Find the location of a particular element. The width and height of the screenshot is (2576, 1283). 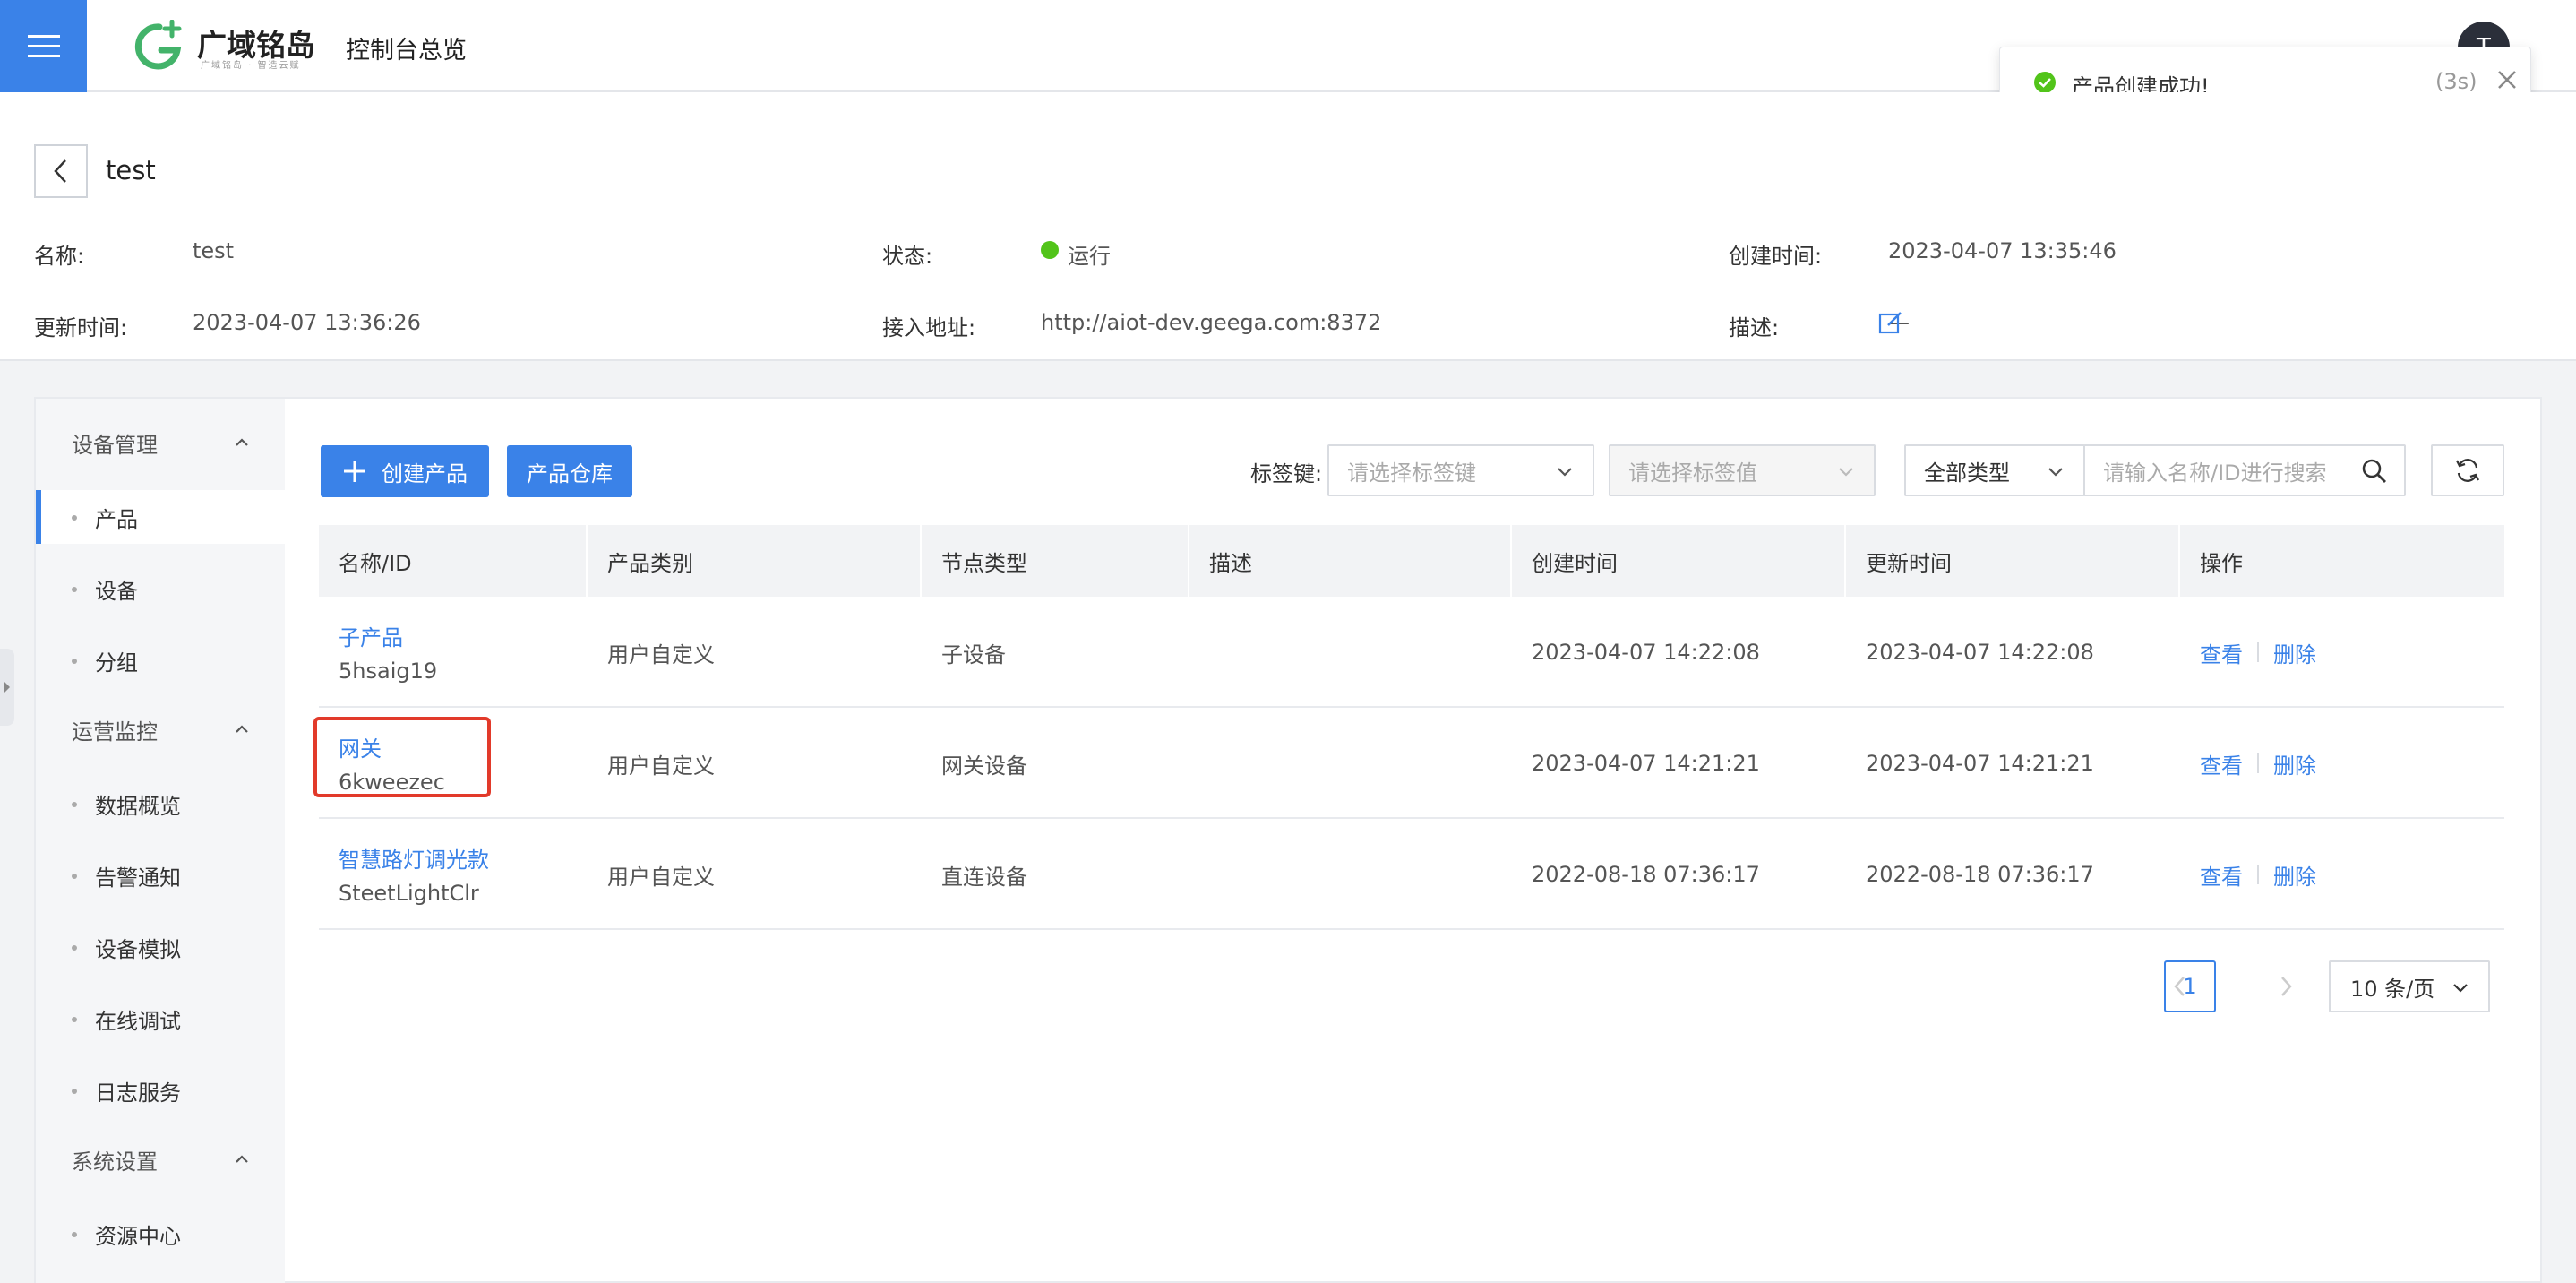

nav-group-label: 系统设置 is located at coordinates (115, 1162).